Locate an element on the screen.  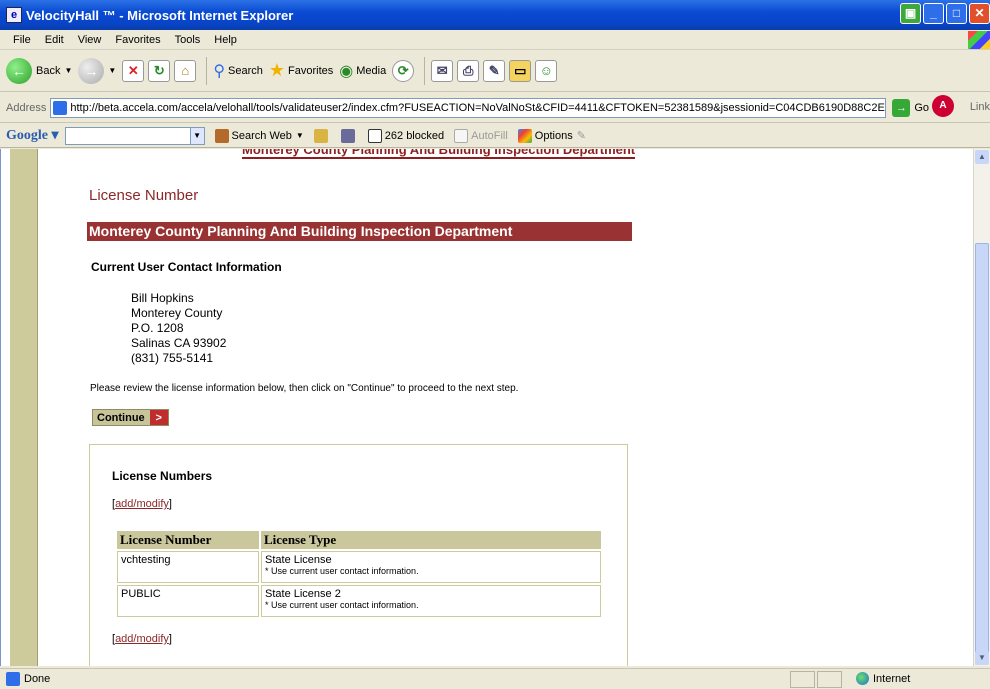
autofill-icon is located at coordinates (461, 135).